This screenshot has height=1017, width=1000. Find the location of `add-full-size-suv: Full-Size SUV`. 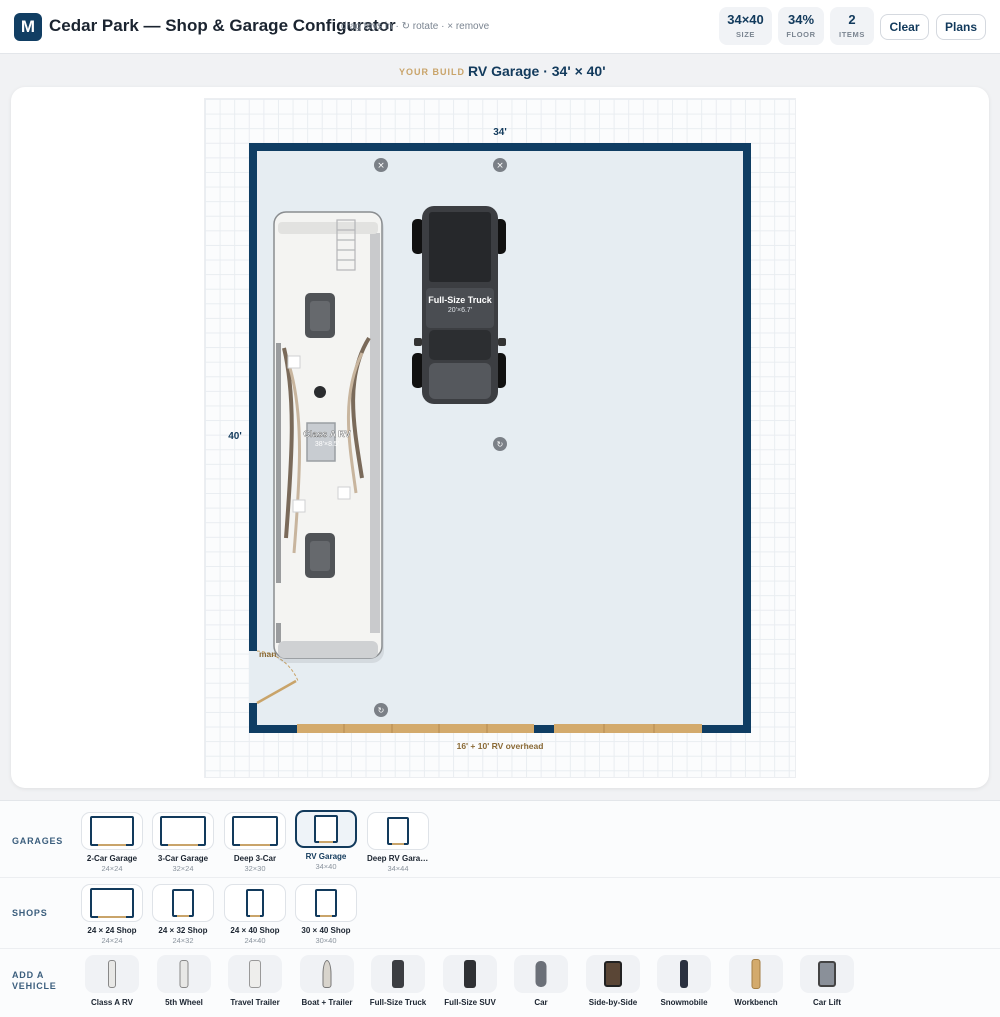

add-full-size-suv: Full-Size SUV is located at coordinates (470, 981).